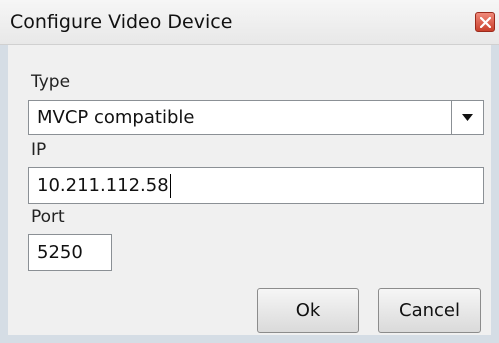  I want to click on port-input-value: 5250, so click(60, 252).